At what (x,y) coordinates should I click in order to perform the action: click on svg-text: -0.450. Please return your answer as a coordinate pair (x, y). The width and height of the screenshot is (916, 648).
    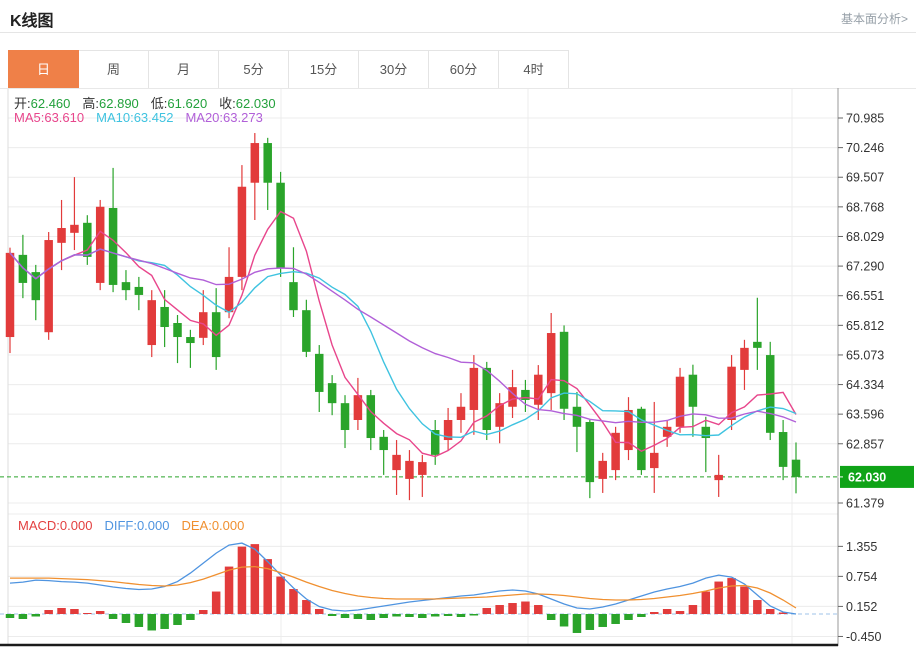
    Looking at the image, I should click on (863, 637).